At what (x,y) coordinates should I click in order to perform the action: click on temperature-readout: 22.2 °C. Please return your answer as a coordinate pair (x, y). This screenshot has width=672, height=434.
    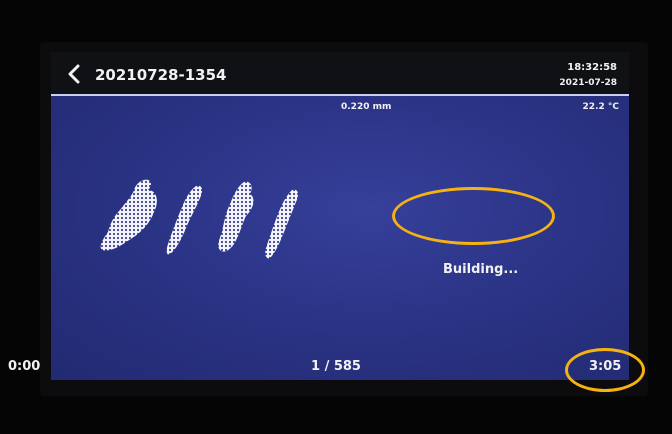
    Looking at the image, I should click on (600, 107).